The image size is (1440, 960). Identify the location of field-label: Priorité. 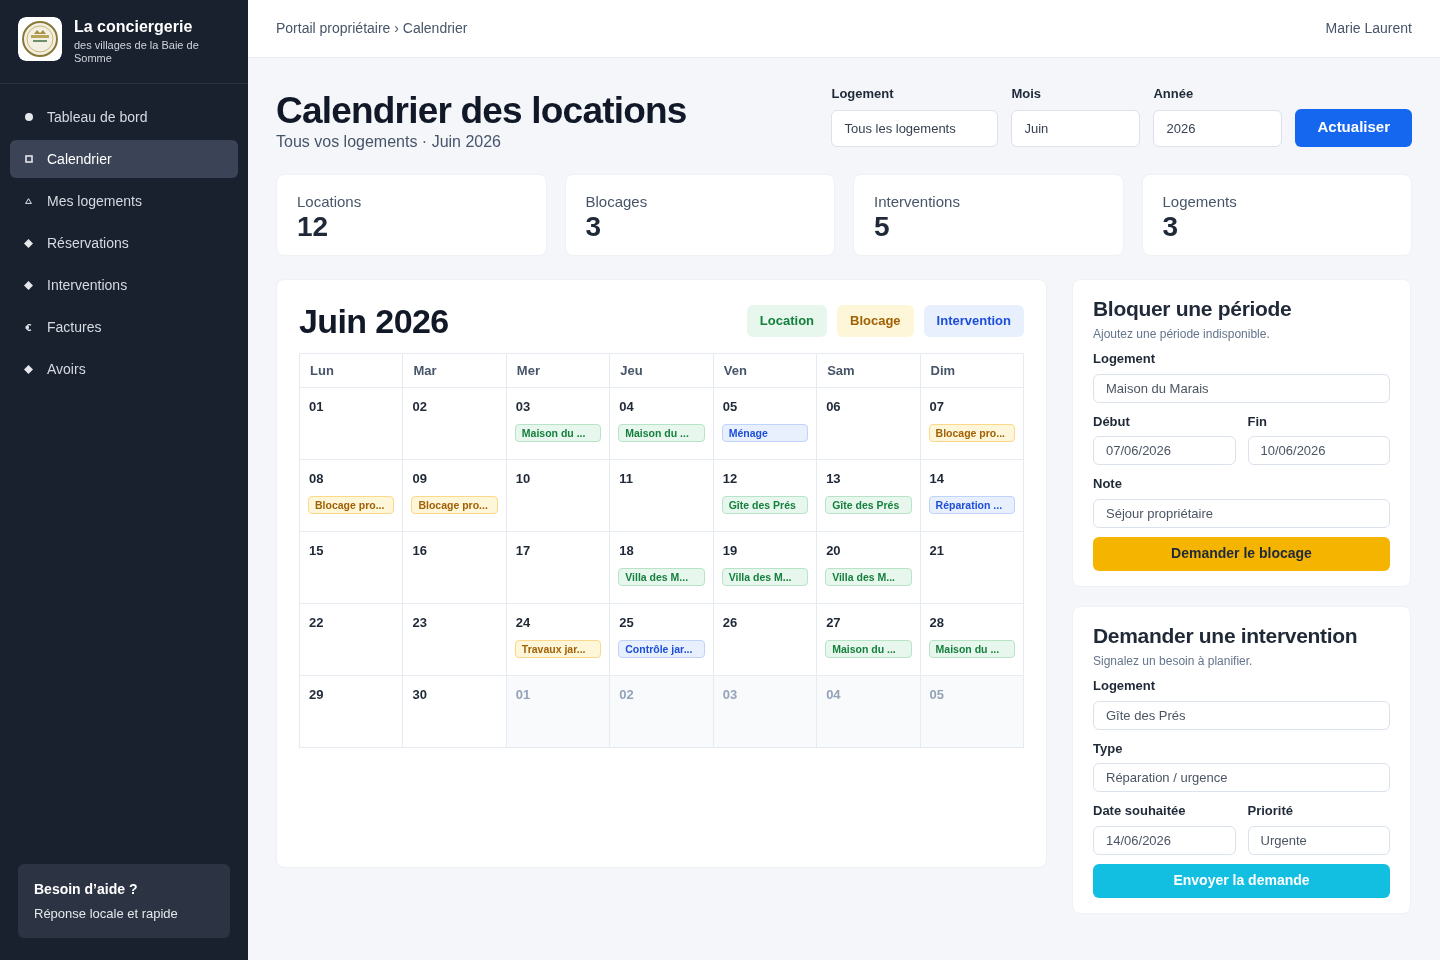
(1270, 811).